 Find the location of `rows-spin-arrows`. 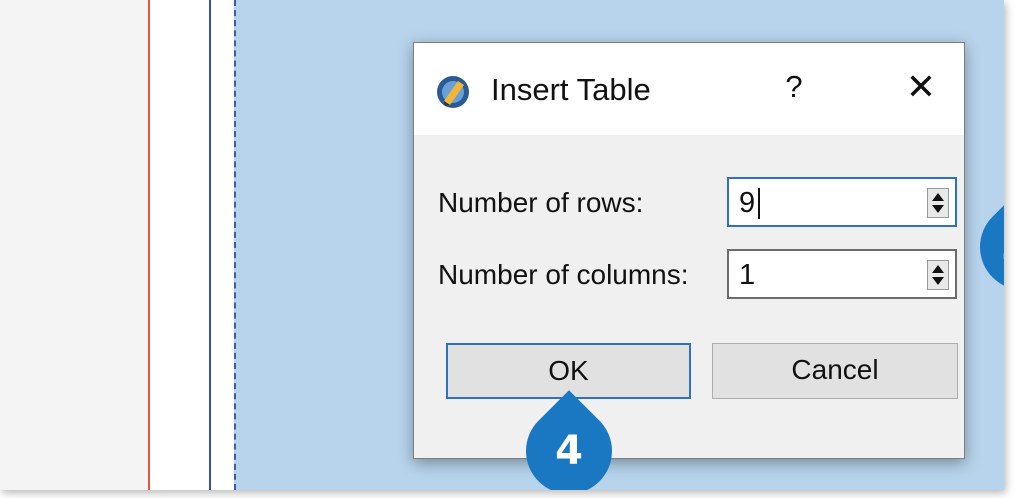

rows-spin-arrows is located at coordinates (938, 203).